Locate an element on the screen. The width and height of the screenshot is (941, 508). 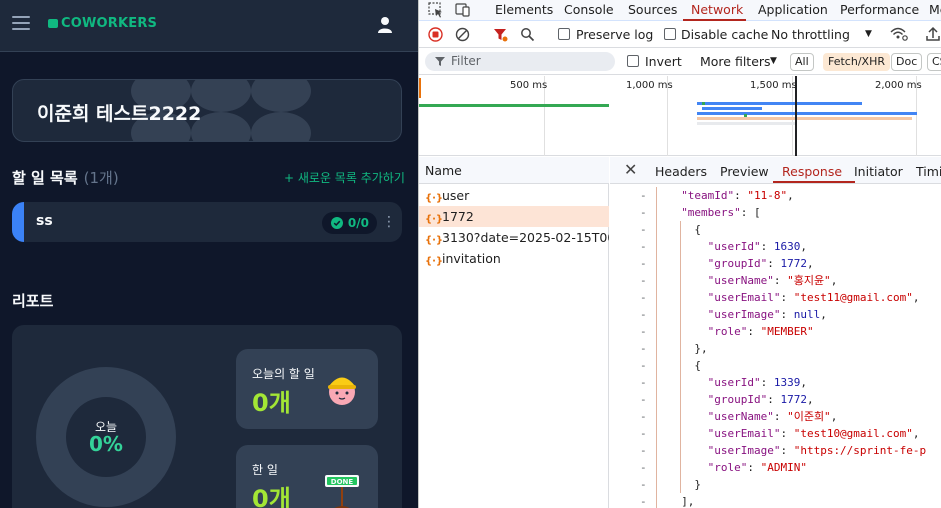
disable-cache-checkbox is located at coordinates (670, 34).